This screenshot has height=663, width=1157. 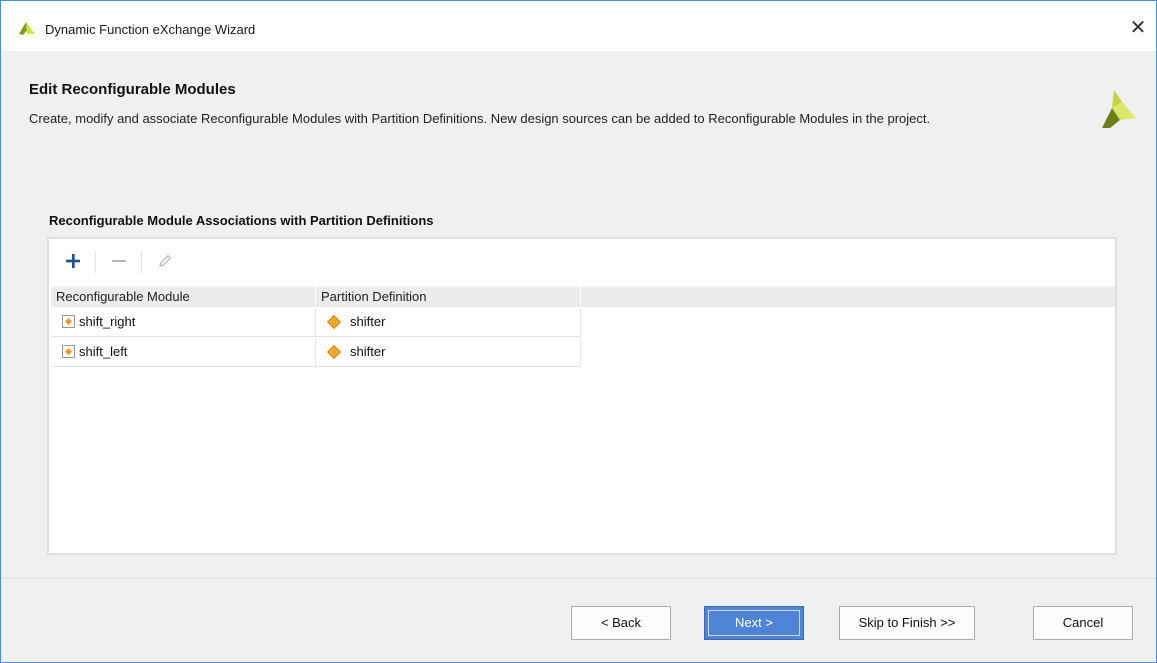 I want to click on plus-icon, so click(x=73, y=261).